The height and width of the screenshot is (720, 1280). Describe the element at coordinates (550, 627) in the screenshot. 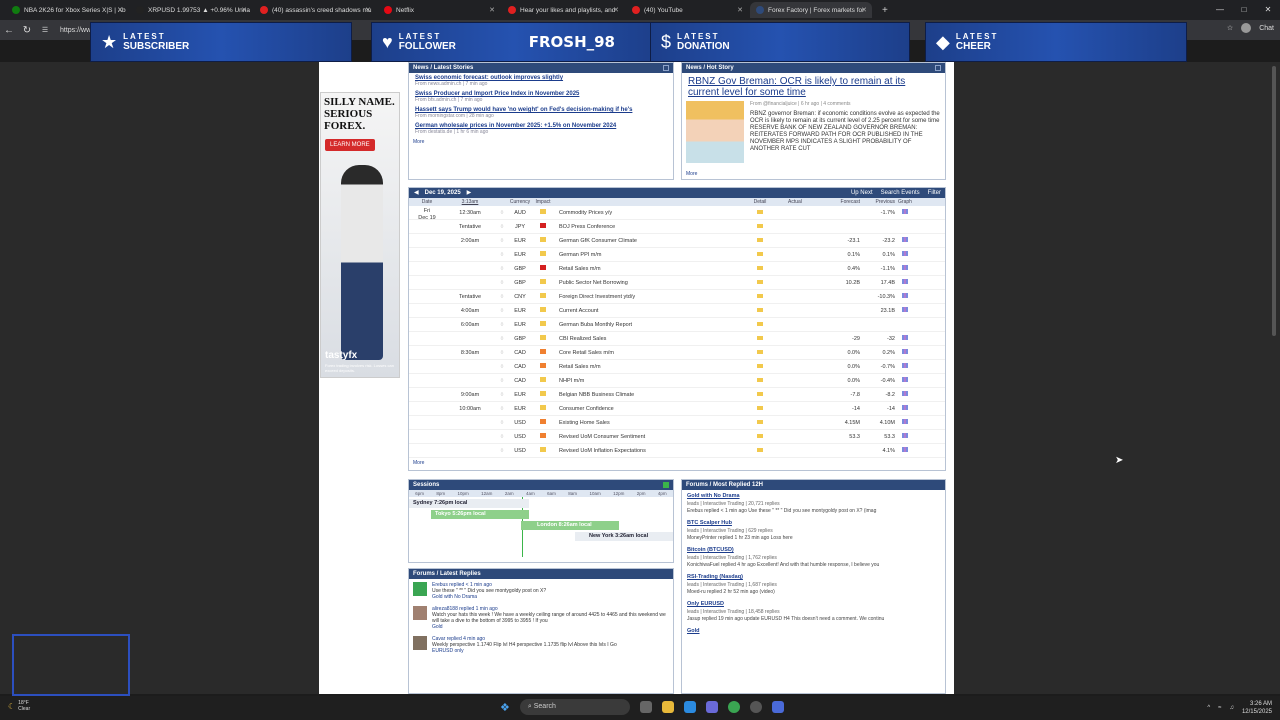

I see `reply-thread-link: Gold` at that location.